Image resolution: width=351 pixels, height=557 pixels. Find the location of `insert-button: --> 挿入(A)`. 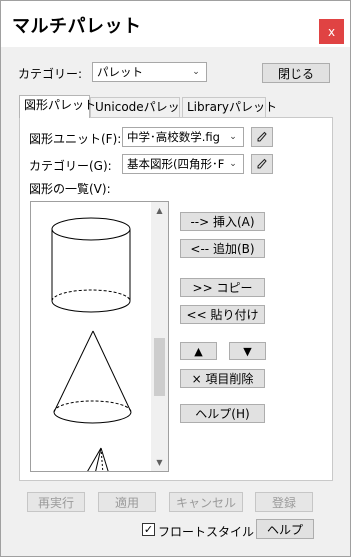

insert-button: --> 挿入(A) is located at coordinates (222, 221).